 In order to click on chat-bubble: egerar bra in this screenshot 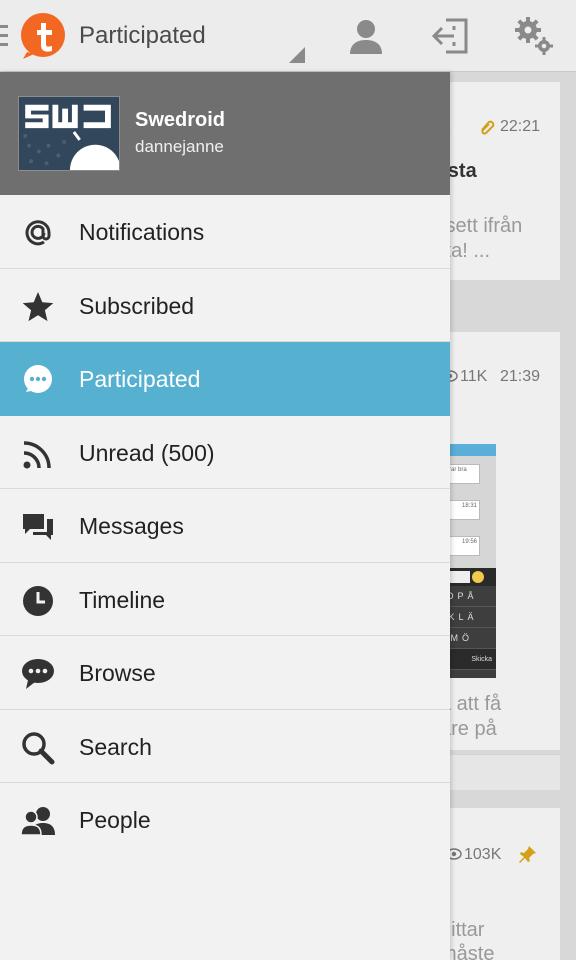, I will do `click(465, 474)`.